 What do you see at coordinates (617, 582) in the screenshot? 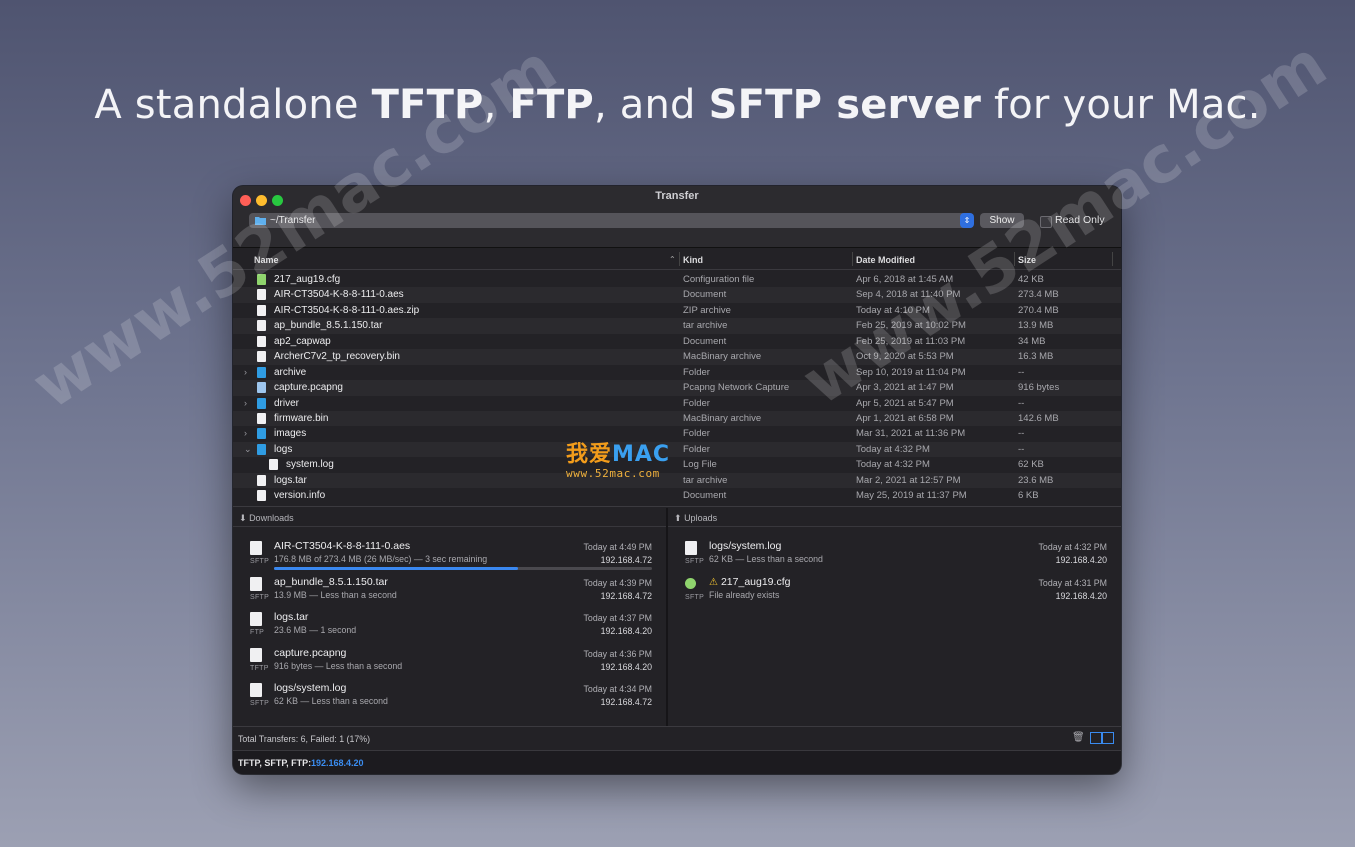
I see `transfer-time: Today at 4:39 PM` at bounding box center [617, 582].